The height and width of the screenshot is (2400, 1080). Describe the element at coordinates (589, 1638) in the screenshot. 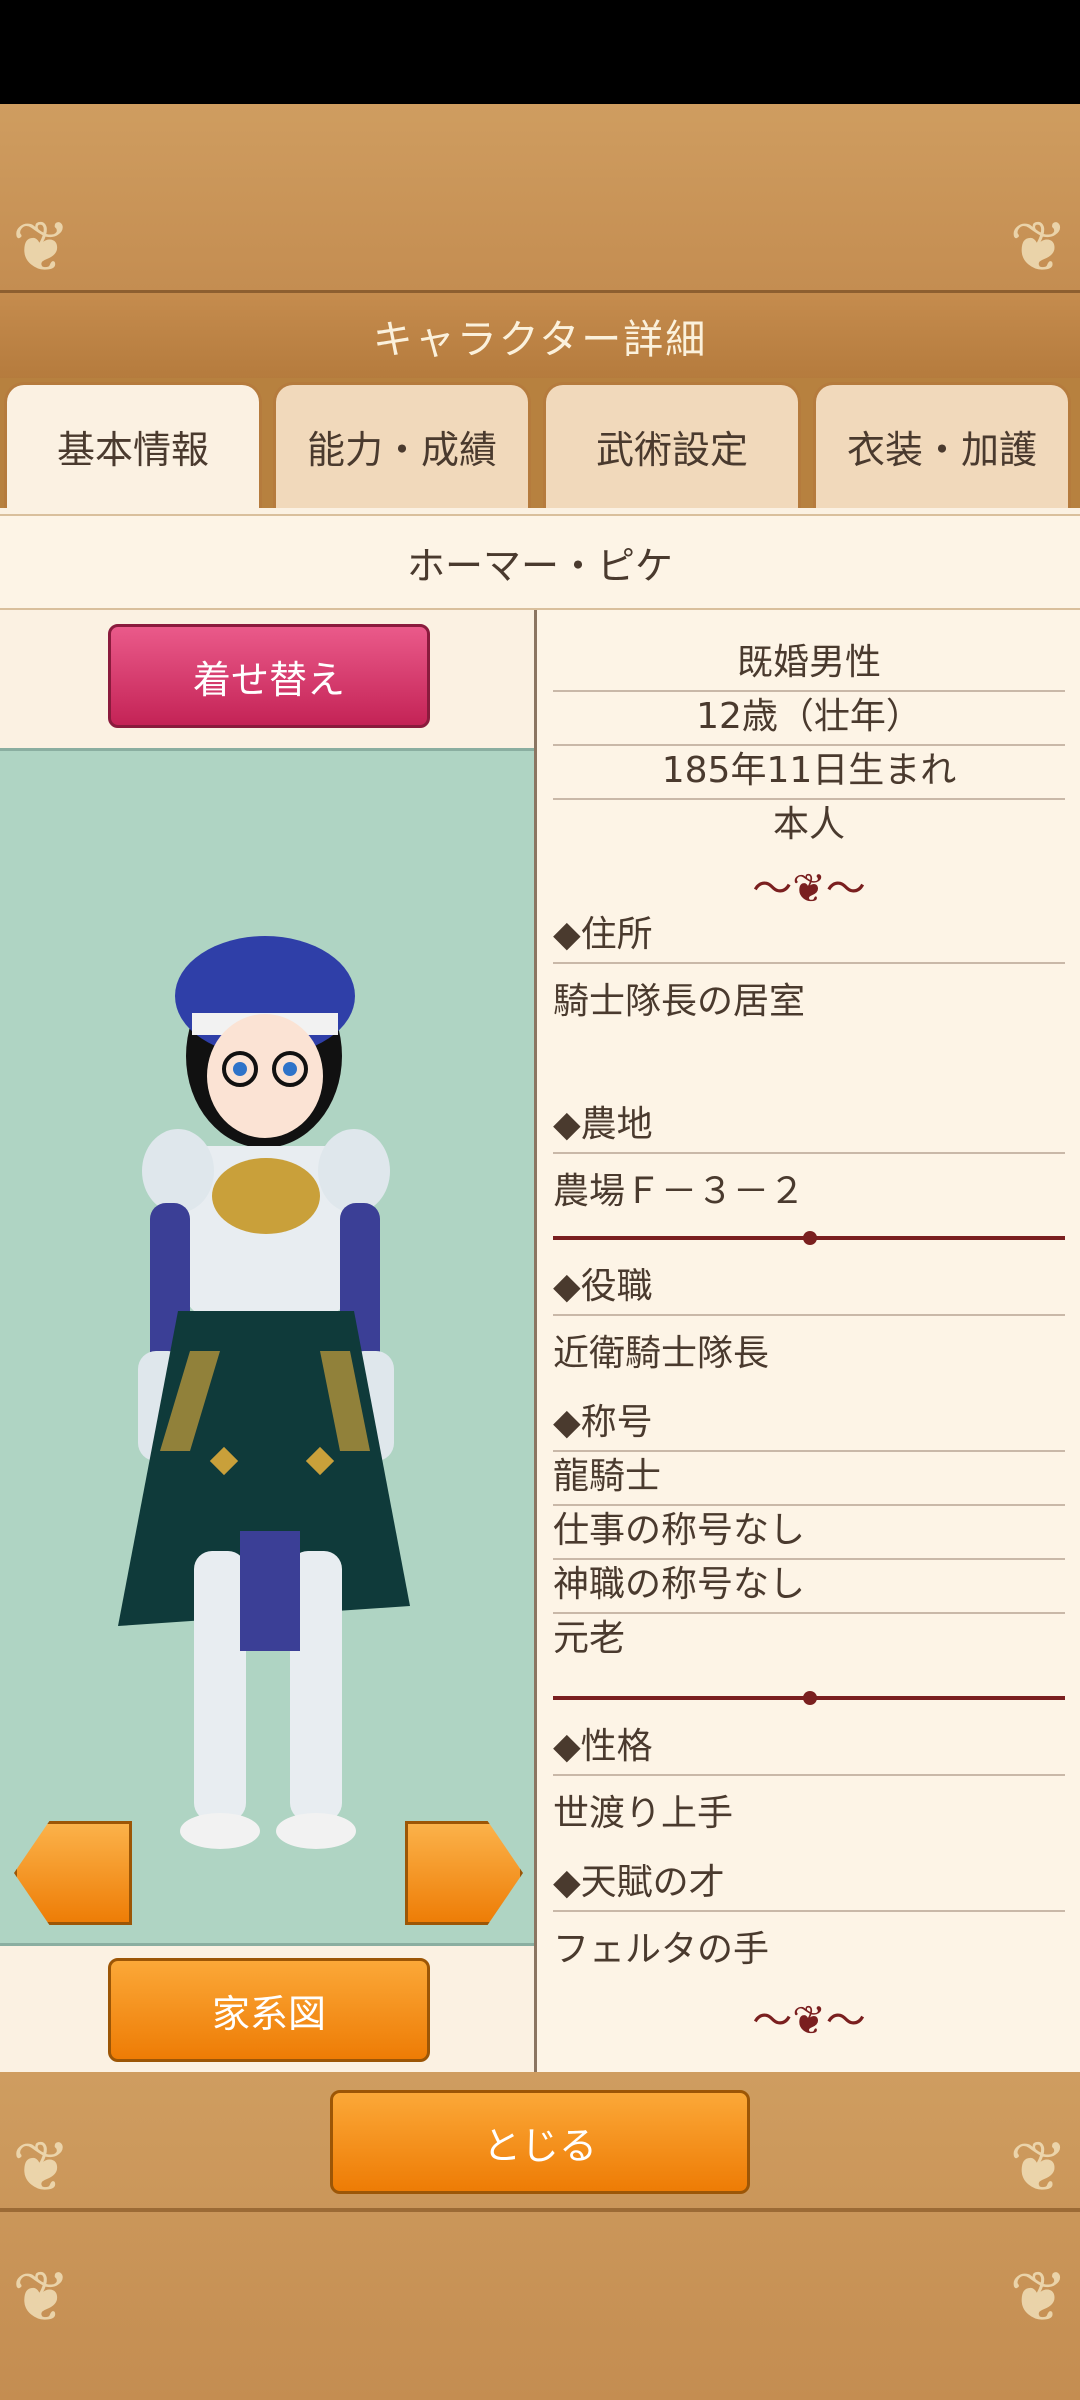

I see `title-item: 元老` at that location.